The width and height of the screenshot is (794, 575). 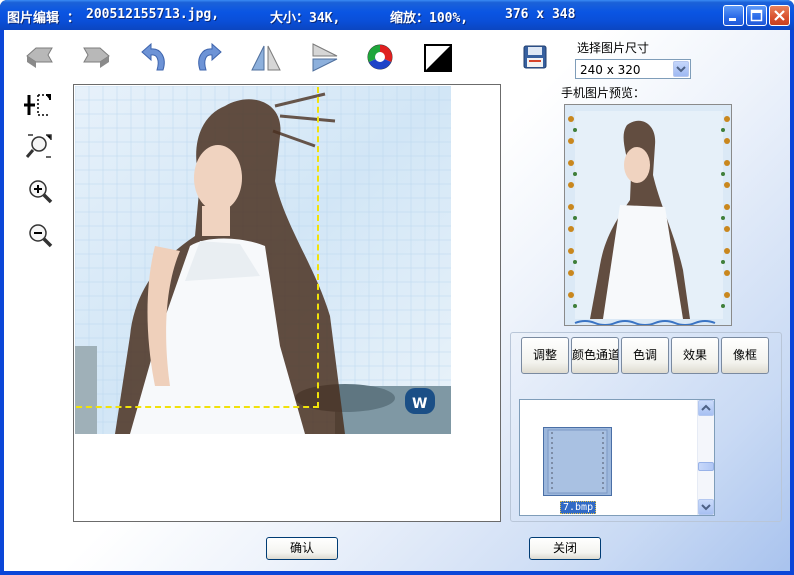 I want to click on size-label: 选择图片尺寸, so click(x=613, y=48).